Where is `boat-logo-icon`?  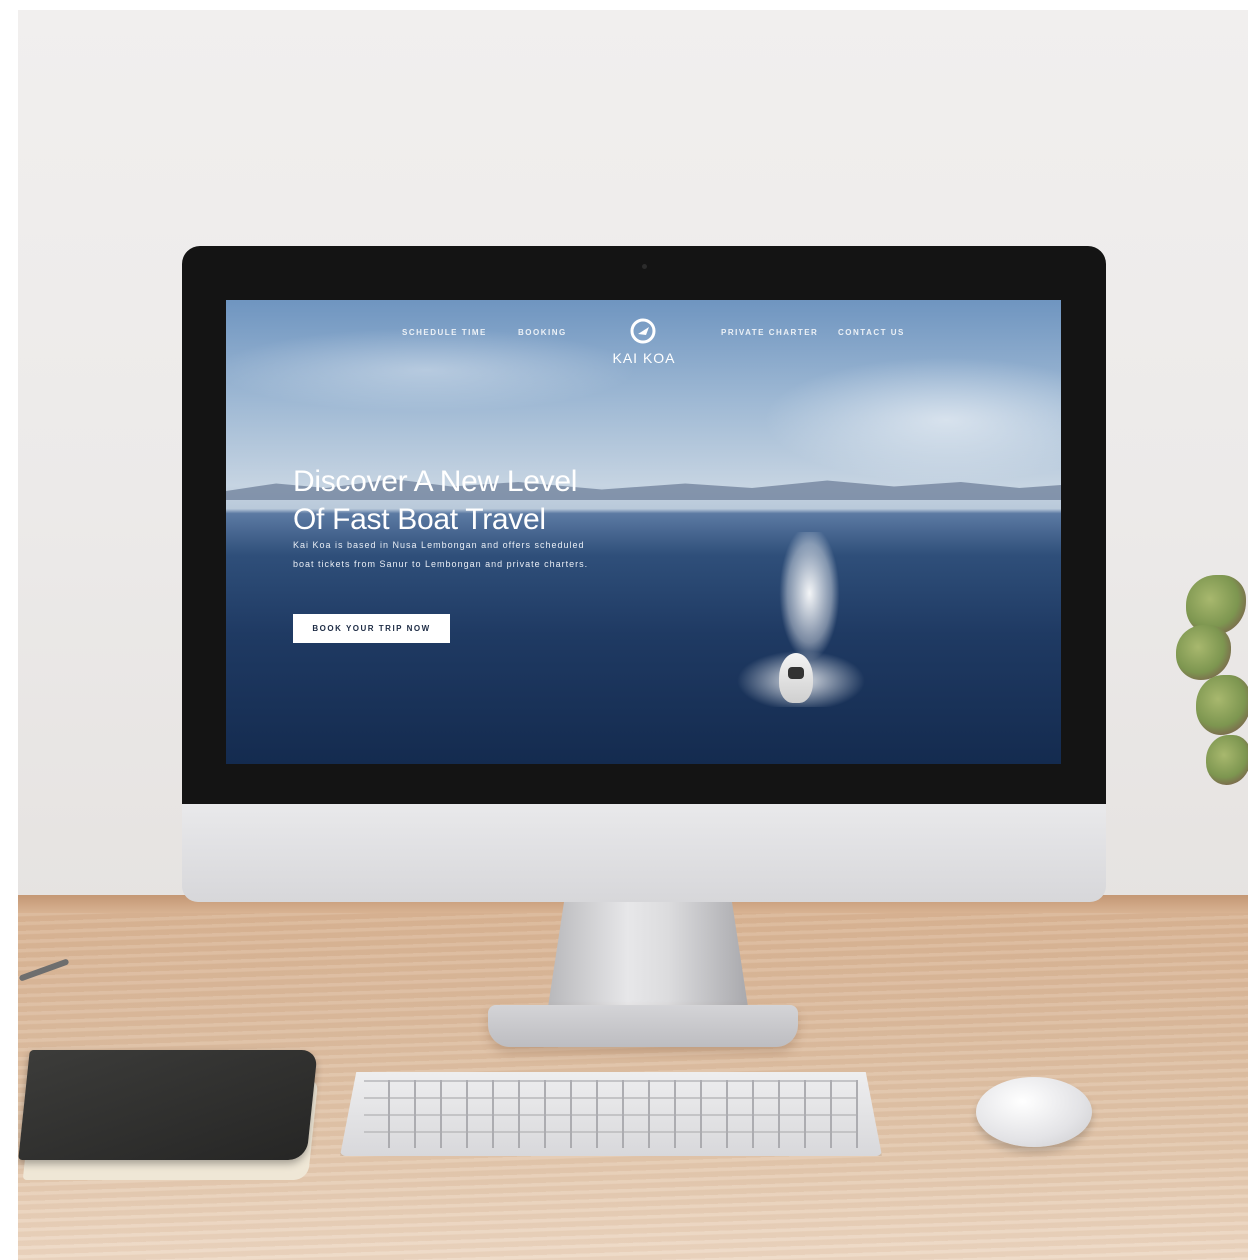 boat-logo-icon is located at coordinates (643, 331).